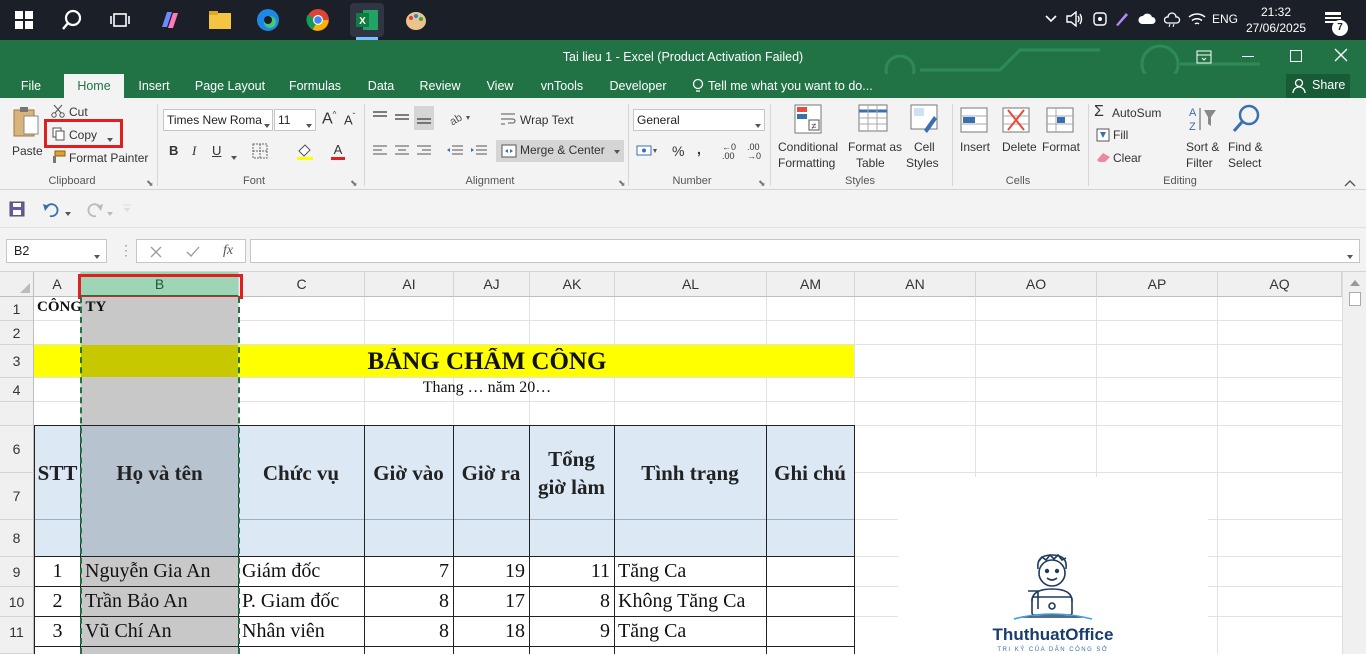 The image size is (1366, 654). What do you see at coordinates (354, 183) in the screenshot?
I see `font-launcher-icon: ⬊` at bounding box center [354, 183].